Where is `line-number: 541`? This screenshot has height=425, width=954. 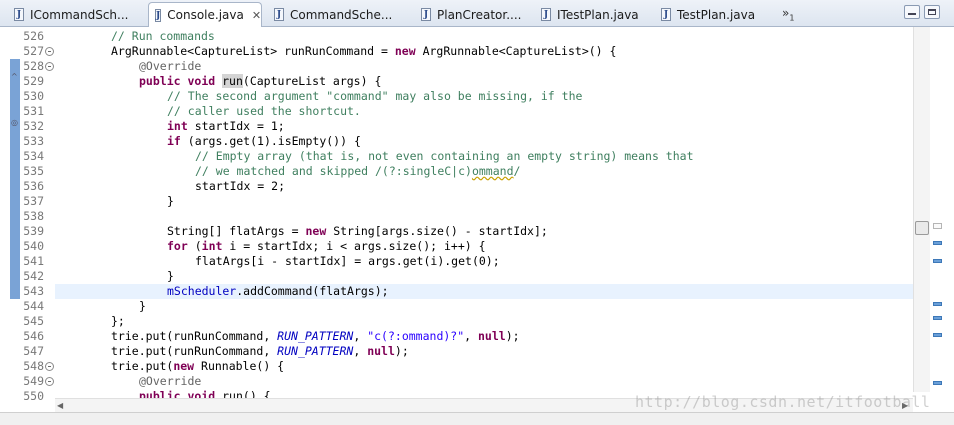
line-number: 541 is located at coordinates (33, 261).